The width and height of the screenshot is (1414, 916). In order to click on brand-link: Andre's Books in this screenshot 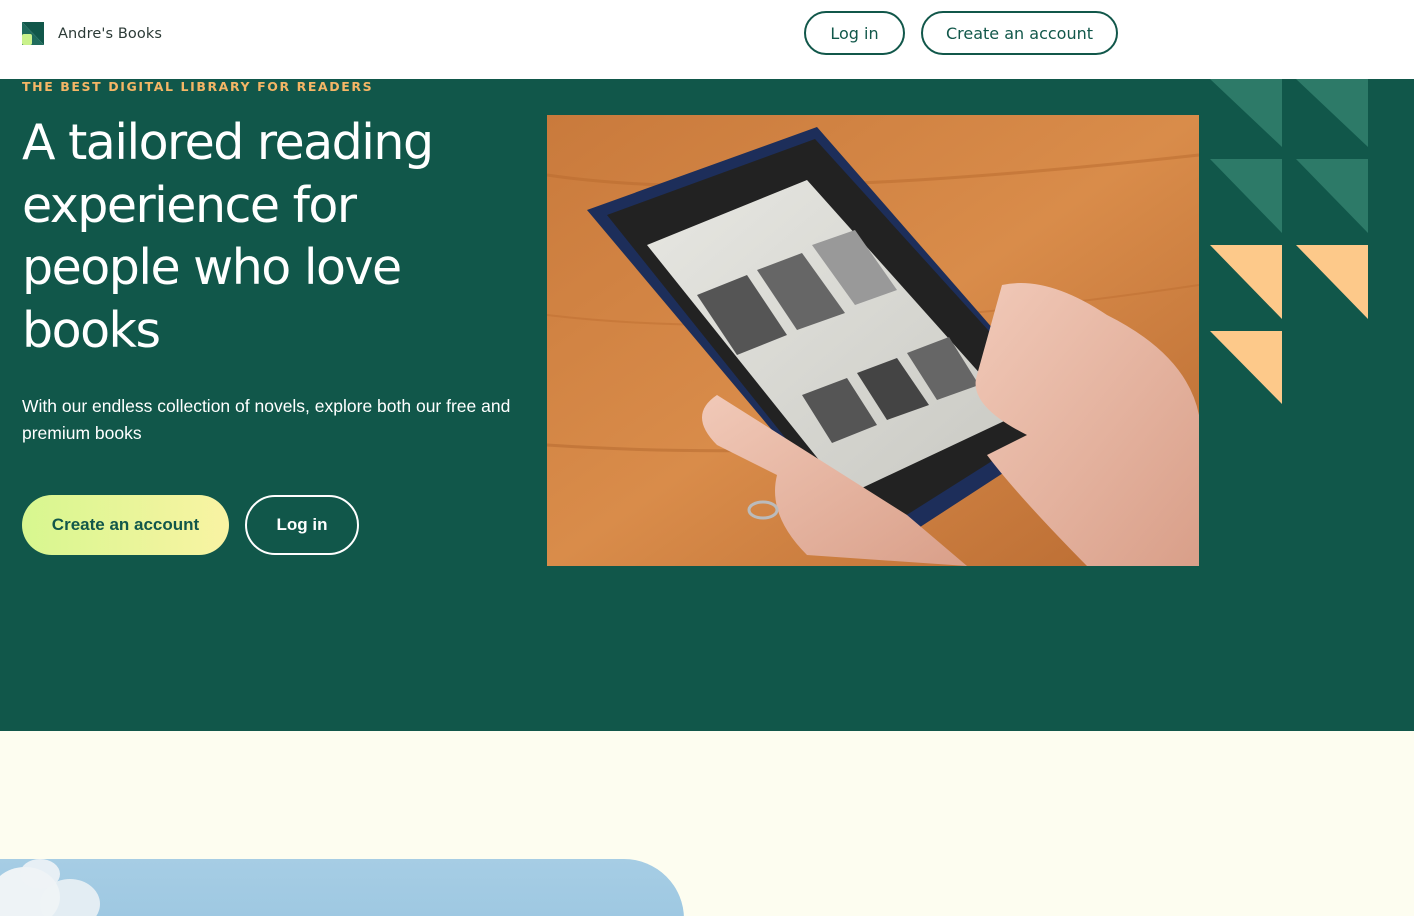, I will do `click(92, 33)`.